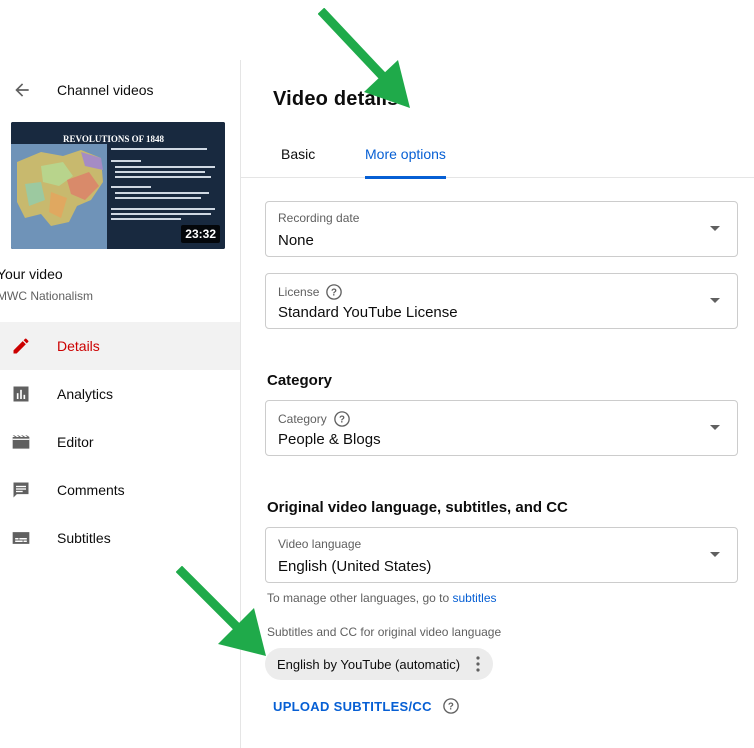 The width and height of the screenshot is (754, 748). Describe the element at coordinates (298, 162) in the screenshot. I see `tab-basic: Basic` at that location.